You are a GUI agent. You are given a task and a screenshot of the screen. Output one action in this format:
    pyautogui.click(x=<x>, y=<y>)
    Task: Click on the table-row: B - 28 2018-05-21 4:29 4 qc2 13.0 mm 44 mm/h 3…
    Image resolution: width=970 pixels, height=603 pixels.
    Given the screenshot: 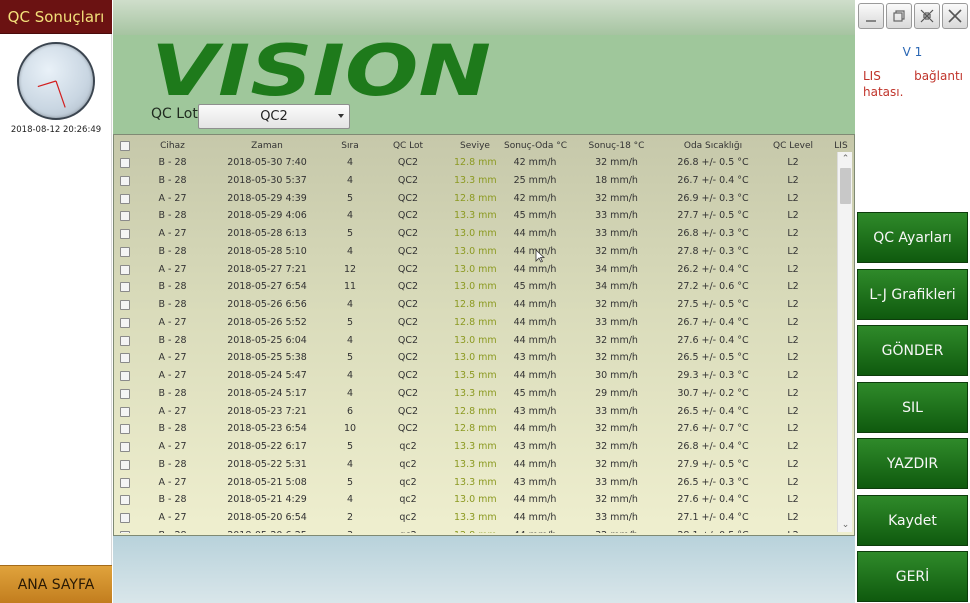 What is the action you would take?
    pyautogui.click(x=475, y=501)
    